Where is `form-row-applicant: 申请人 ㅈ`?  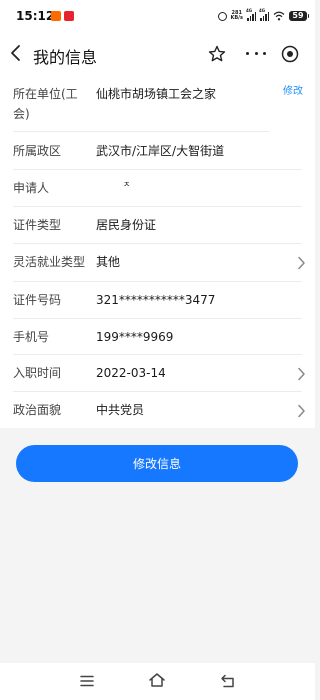
form-row-applicant: 申请人 ㅈ is located at coordinates (157, 188).